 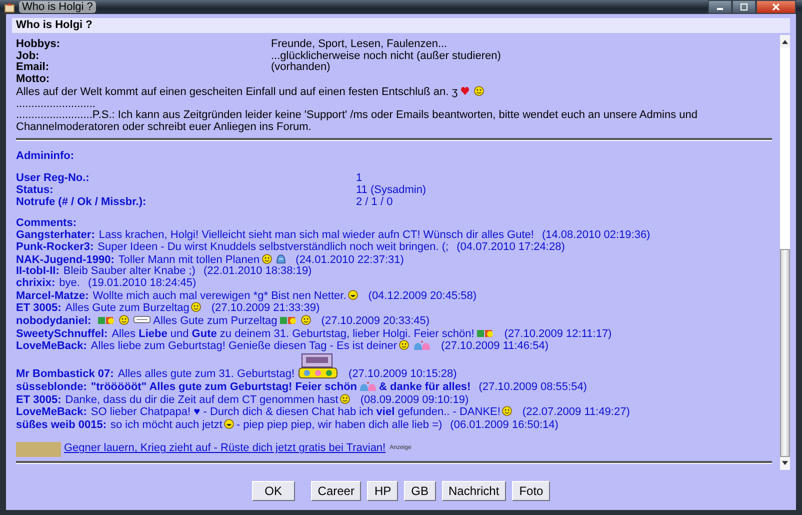 I want to click on dialog-button: HP, so click(x=382, y=490).